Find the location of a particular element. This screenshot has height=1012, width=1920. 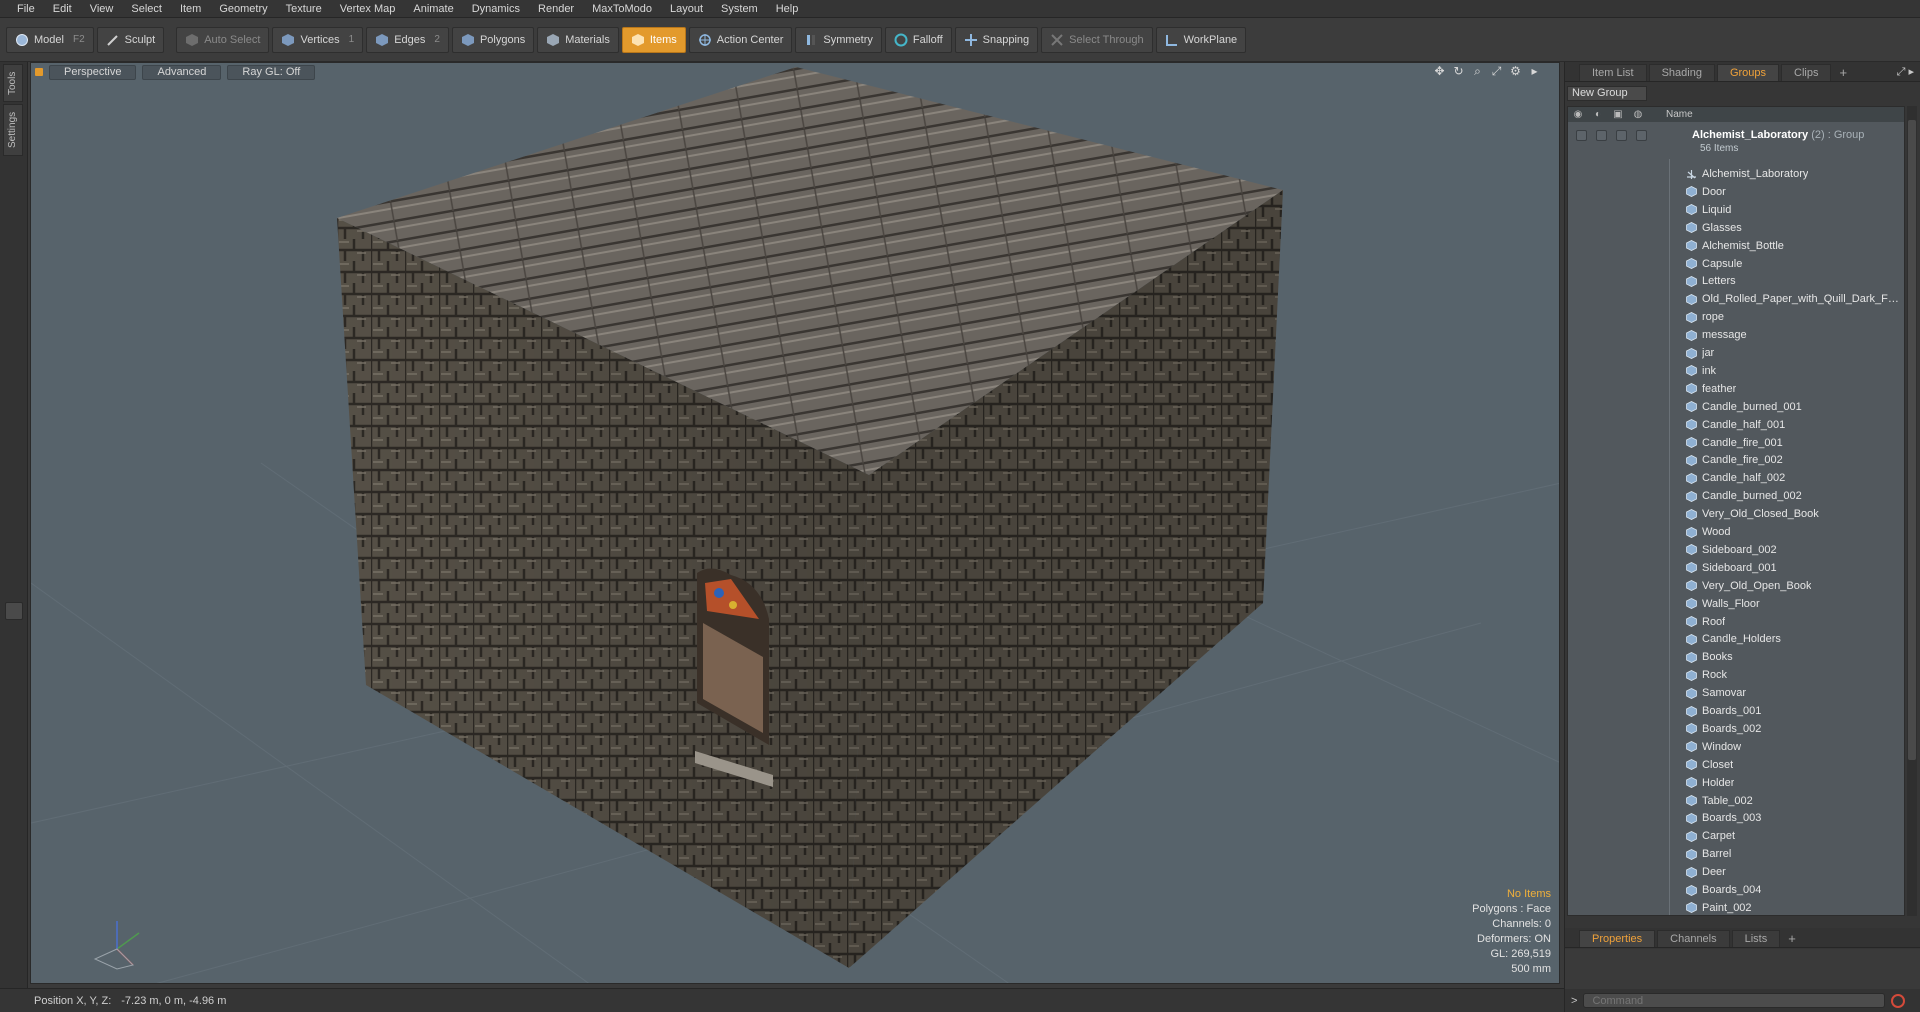

list-item: Capsule is located at coordinates (1736, 264).